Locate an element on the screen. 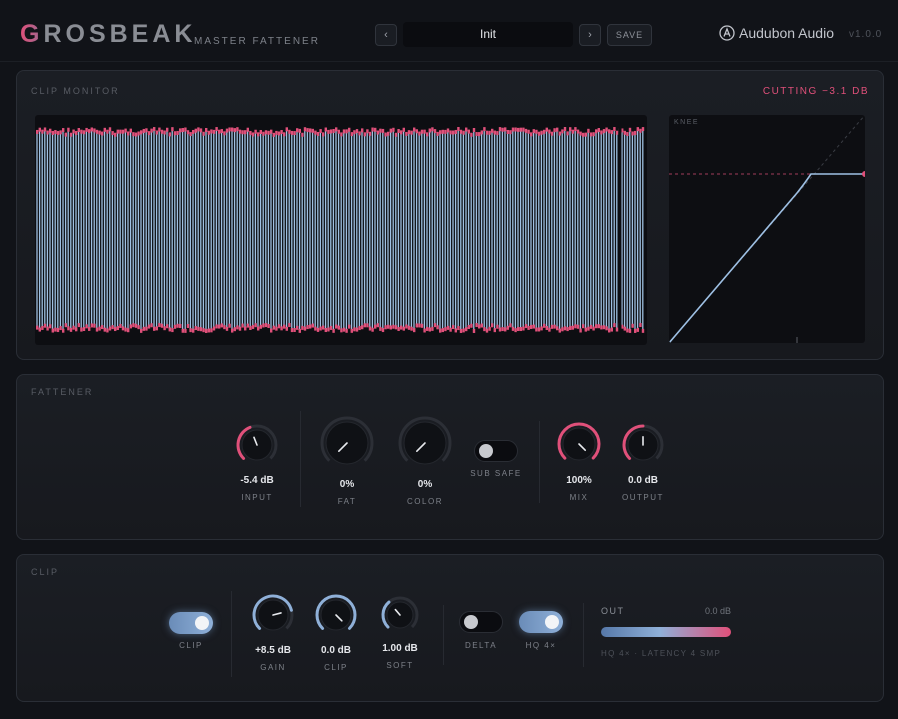 Image resolution: width=898 pixels, height=719 pixels. clip-enable-label: CLIP is located at coordinates (191, 645).